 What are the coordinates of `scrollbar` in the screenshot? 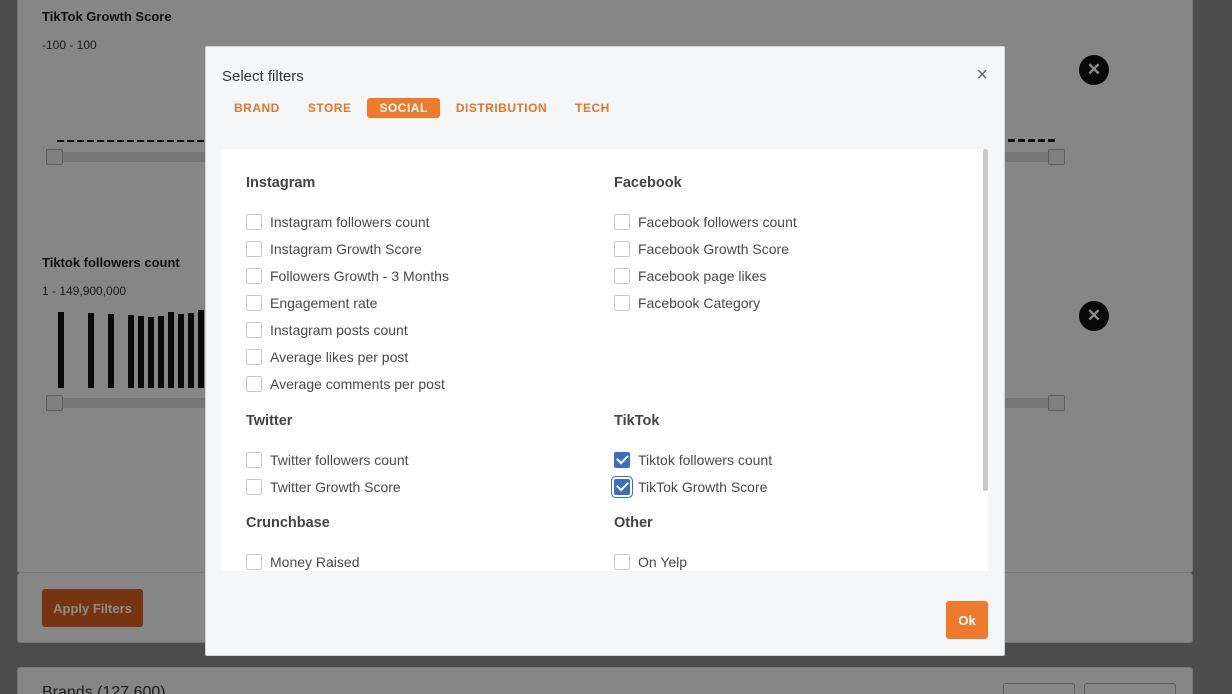 It's located at (985, 320).